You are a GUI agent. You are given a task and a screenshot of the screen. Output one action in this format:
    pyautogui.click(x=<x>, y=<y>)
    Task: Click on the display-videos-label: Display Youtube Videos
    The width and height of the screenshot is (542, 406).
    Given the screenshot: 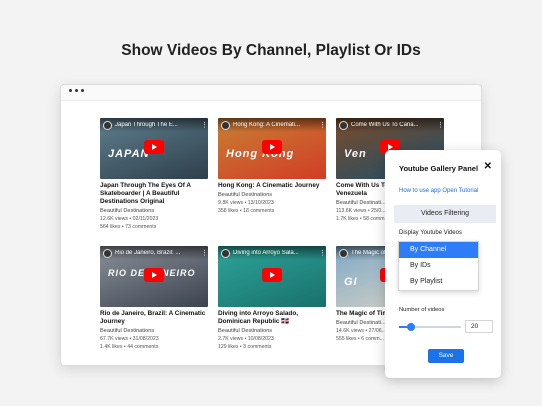 What is the action you would take?
    pyautogui.click(x=430, y=233)
    